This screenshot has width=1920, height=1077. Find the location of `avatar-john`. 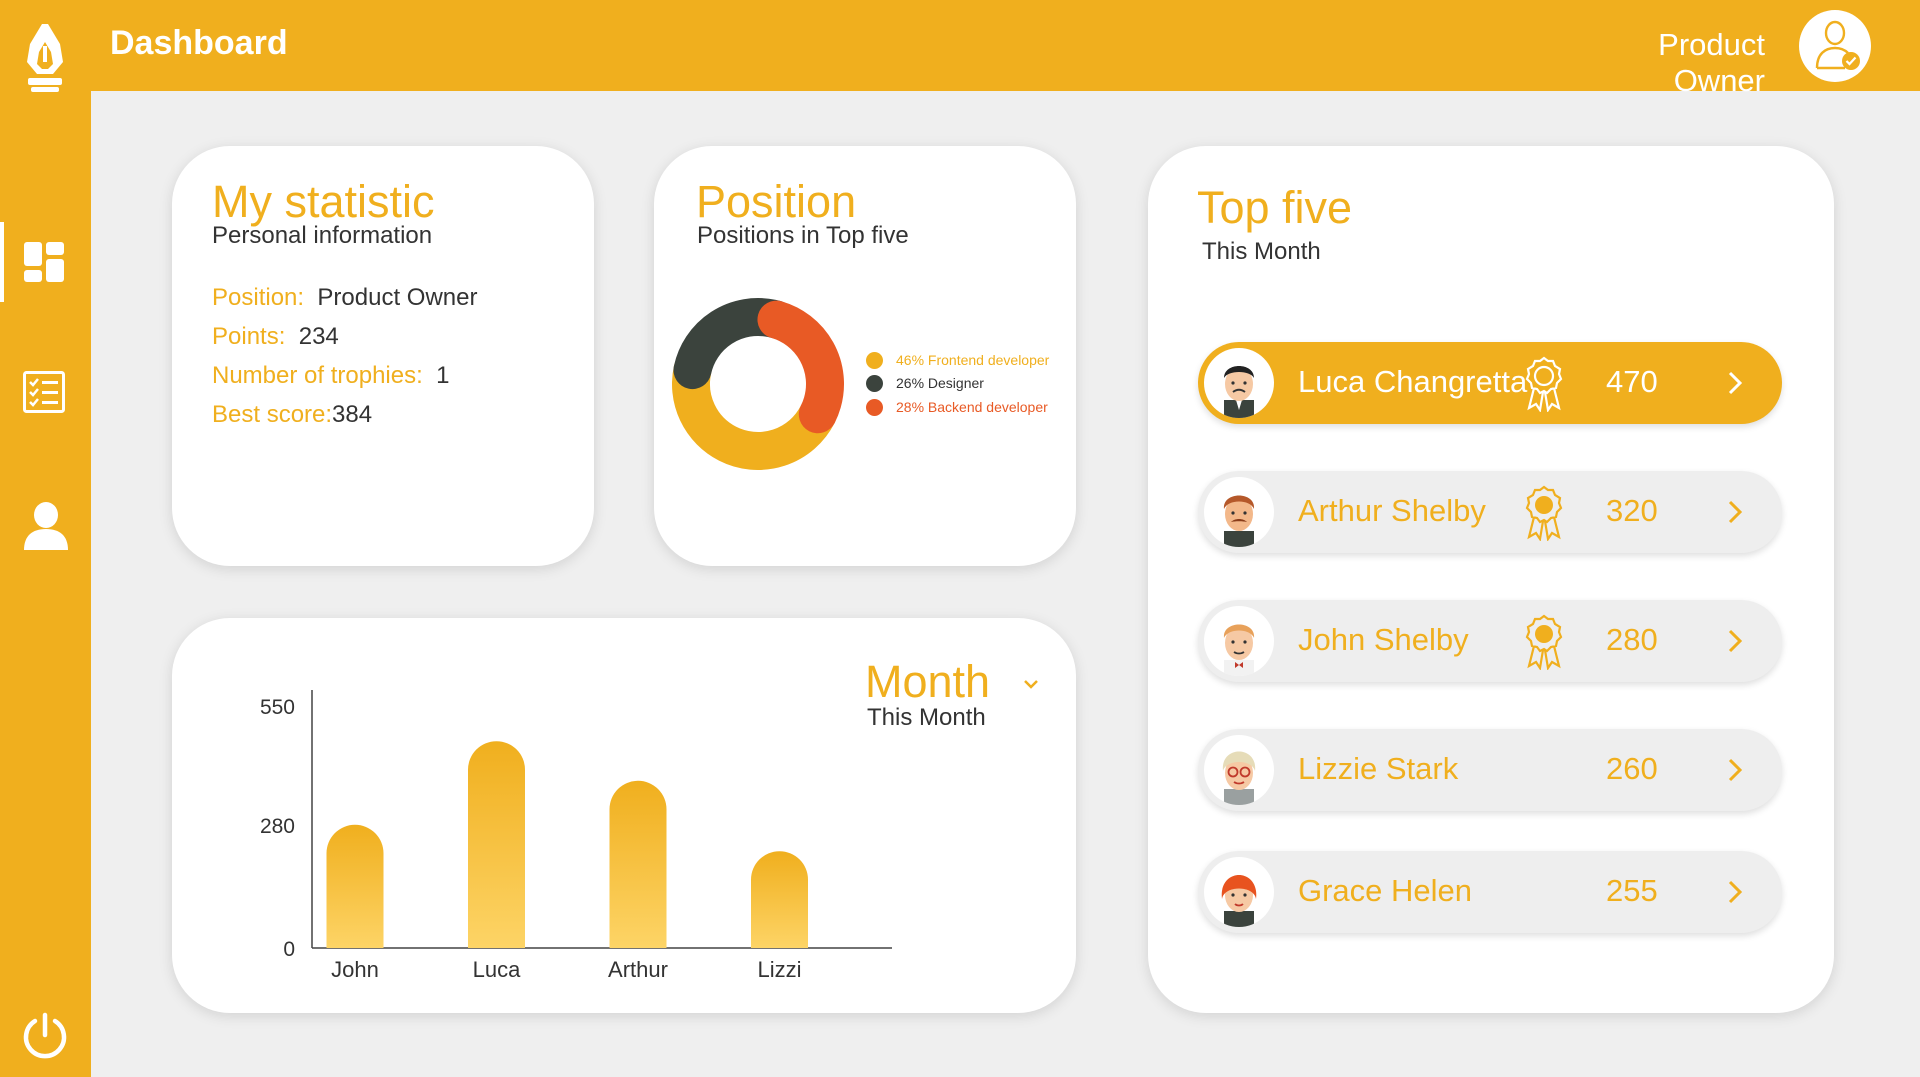

avatar-john is located at coordinates (1239, 641).